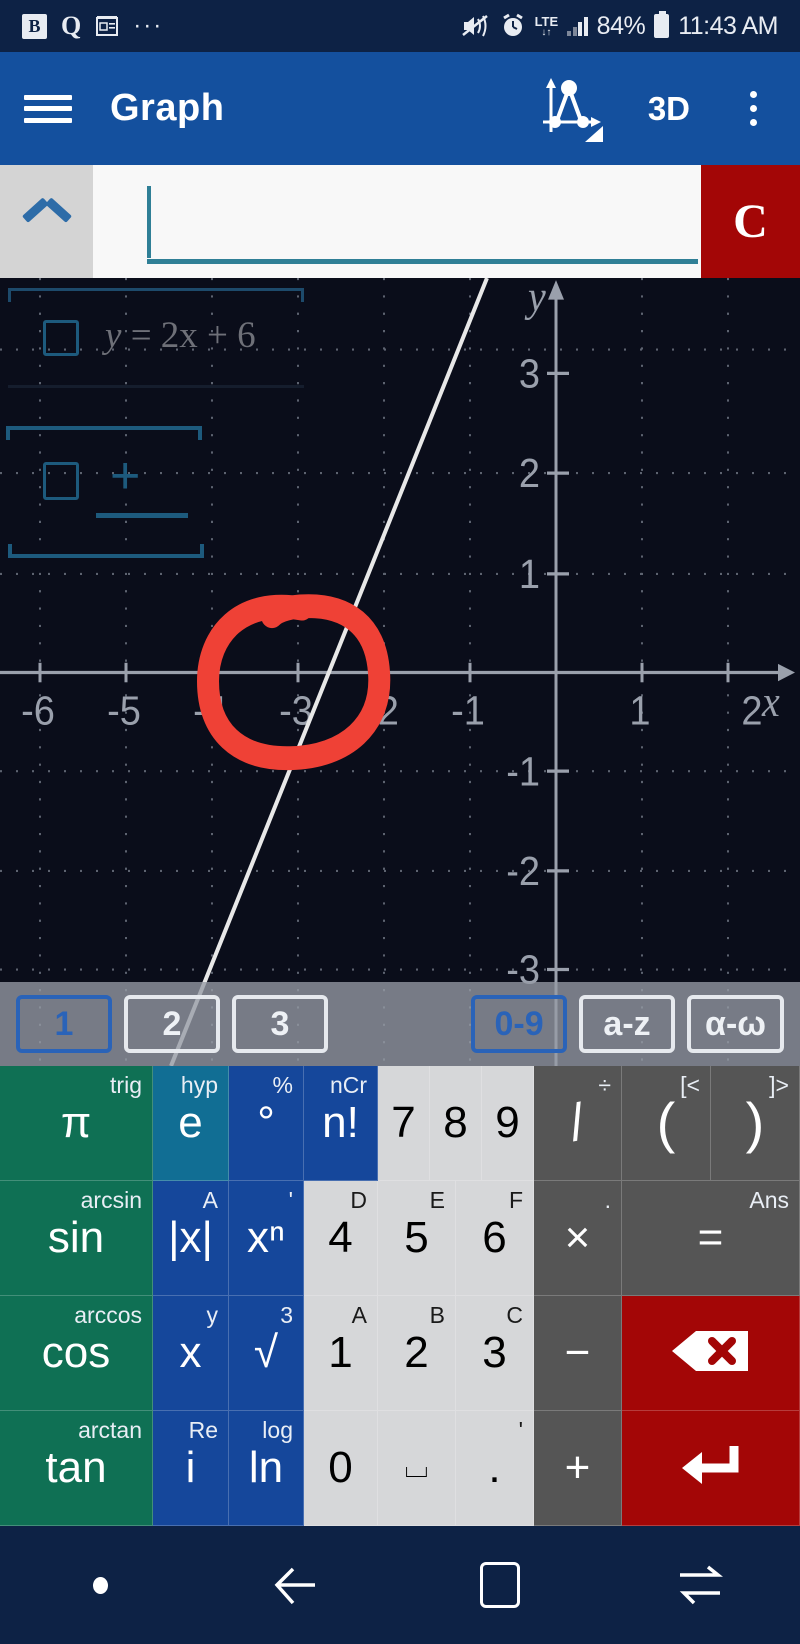 The height and width of the screenshot is (1644, 800). Describe the element at coordinates (280, 1024) in the screenshot. I see `keyboard-tab-3: 3` at that location.